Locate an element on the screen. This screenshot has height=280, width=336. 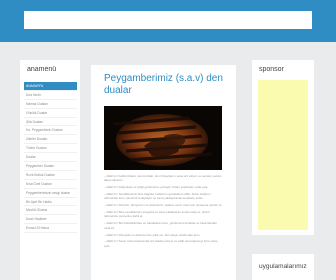
apps-title: uygulamalarımız is located at coordinates (283, 266).